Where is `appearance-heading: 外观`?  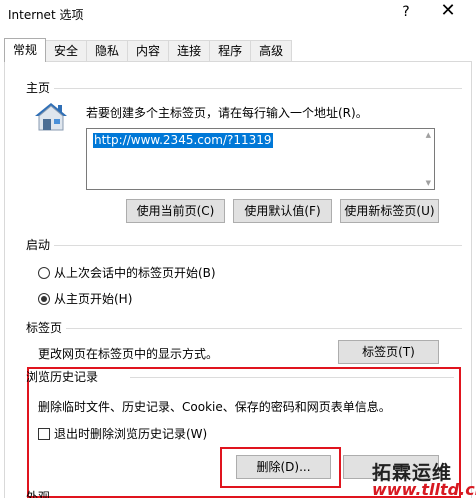
appearance-heading: 外观 is located at coordinates (38, 494).